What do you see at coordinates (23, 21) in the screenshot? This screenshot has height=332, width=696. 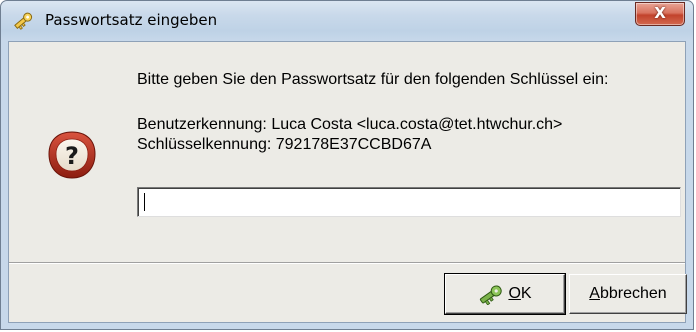 I see `key-app-icon` at bounding box center [23, 21].